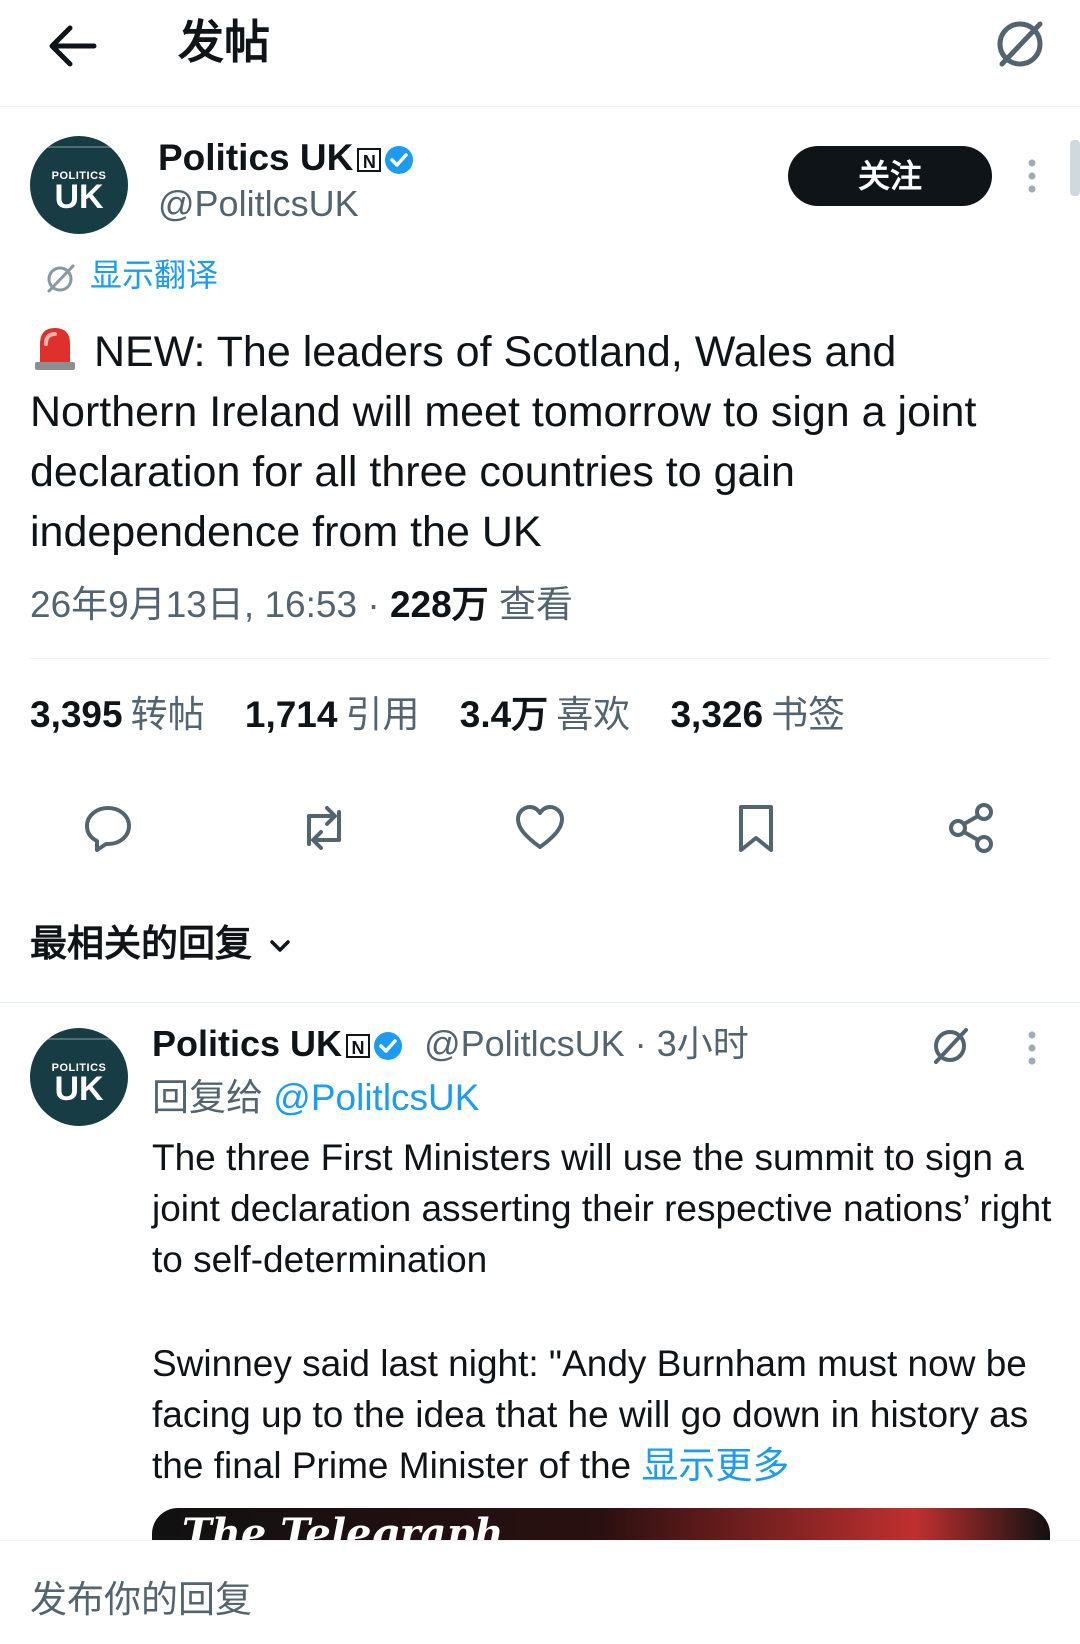  Describe the element at coordinates (540, 658) in the screenshot. I see `divider` at that location.